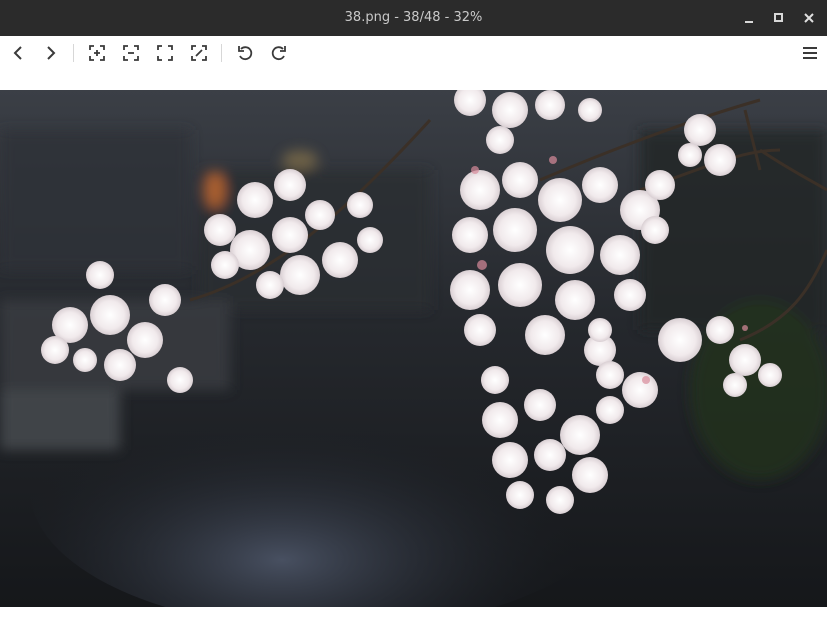  I want to click on maximize-button, so click(779, 18).